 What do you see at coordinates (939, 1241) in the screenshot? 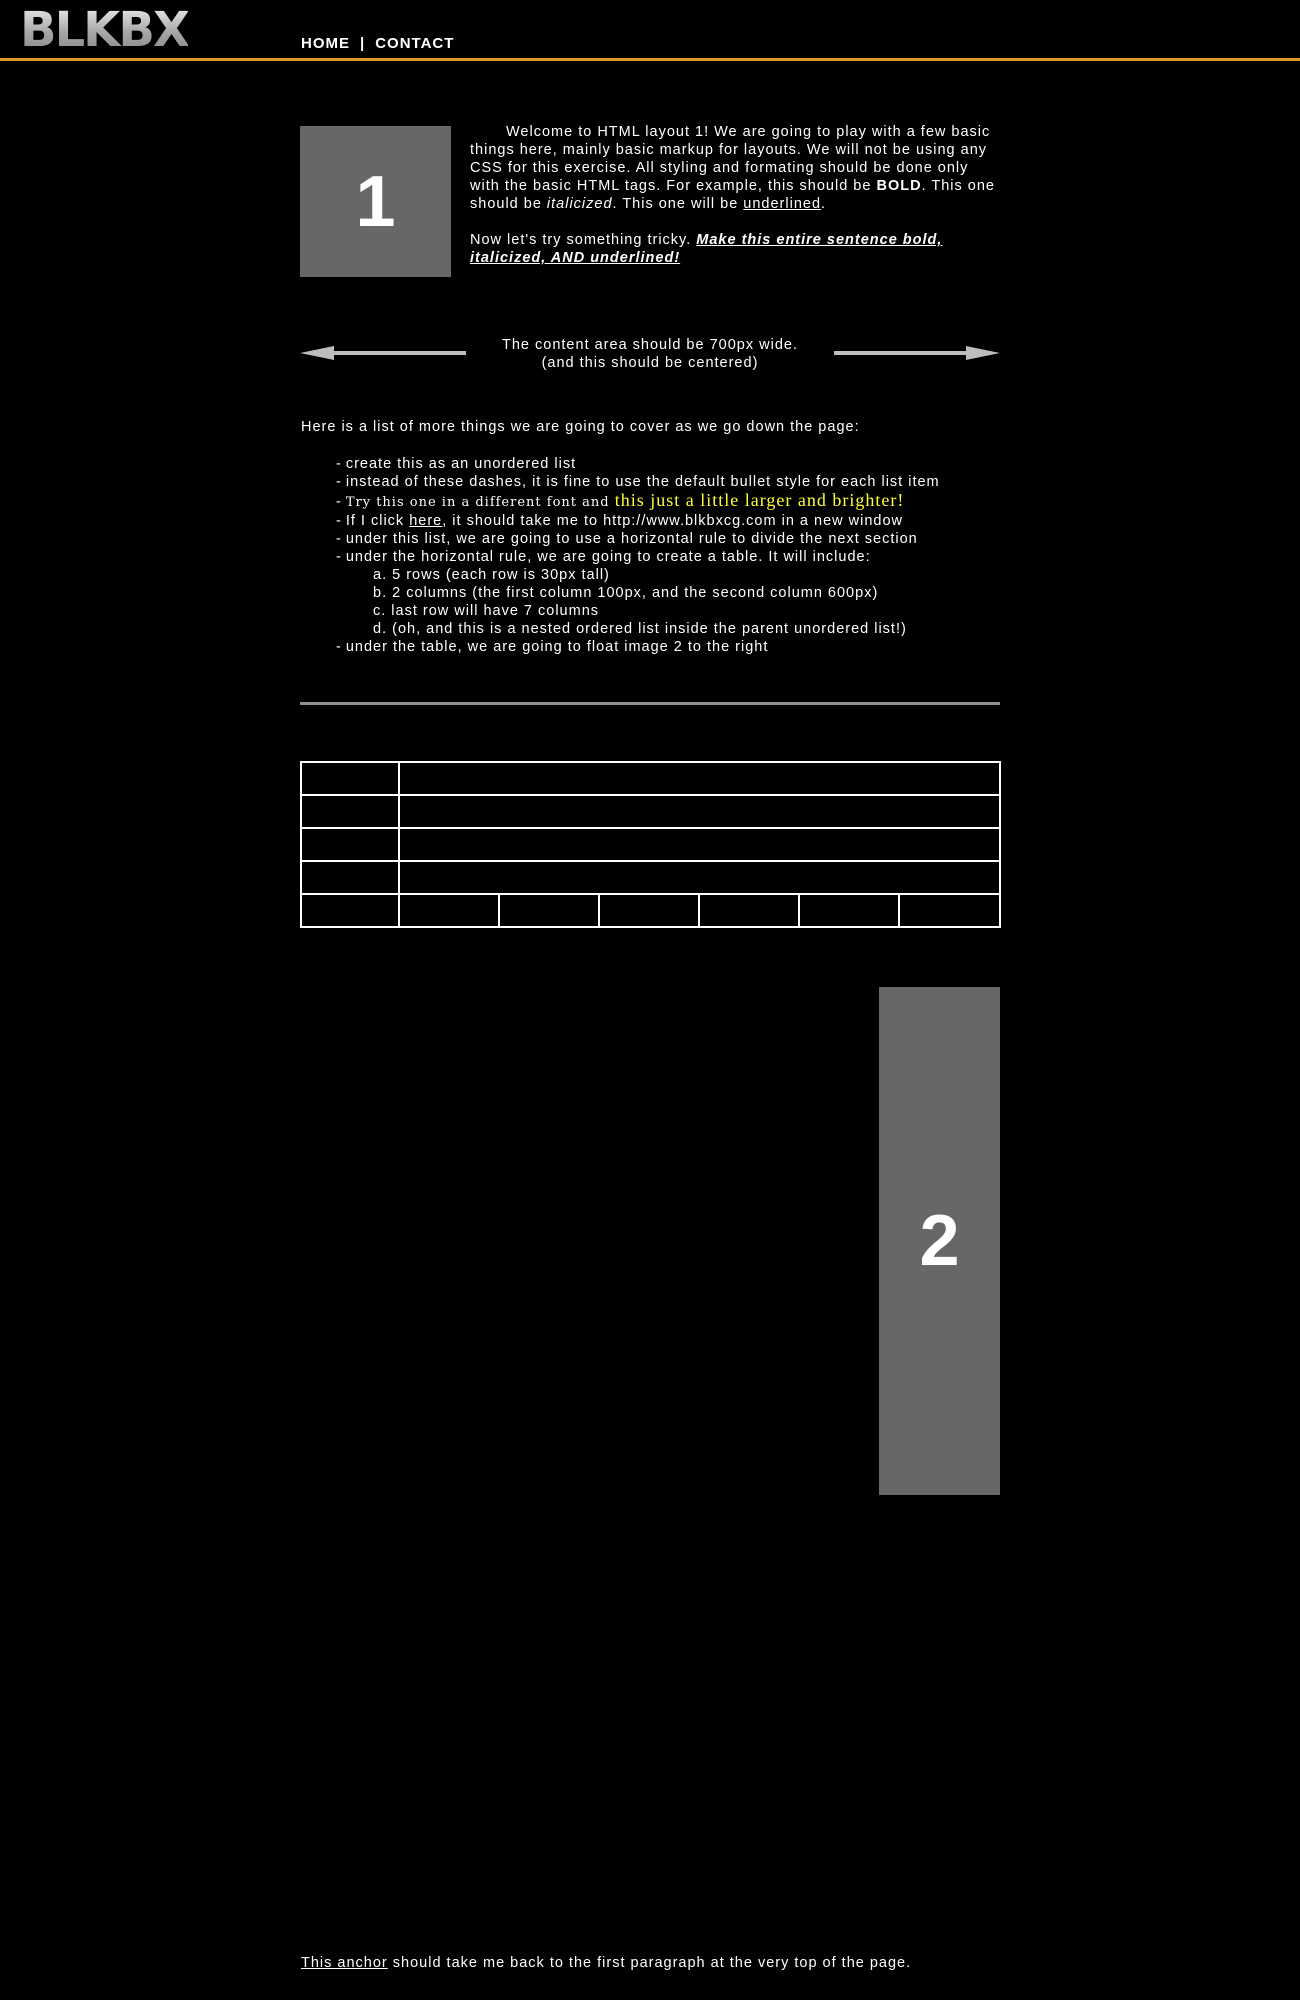
I see `image-2-placeholder: 2` at bounding box center [939, 1241].